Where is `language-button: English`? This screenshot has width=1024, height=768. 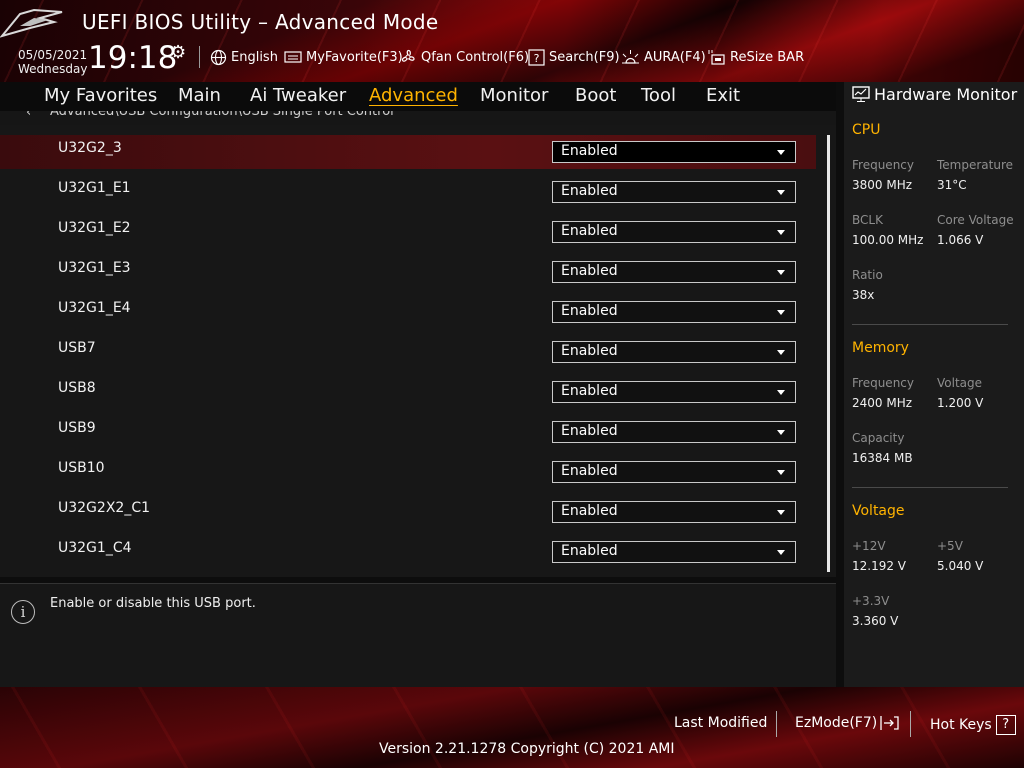 language-button: English is located at coordinates (244, 57).